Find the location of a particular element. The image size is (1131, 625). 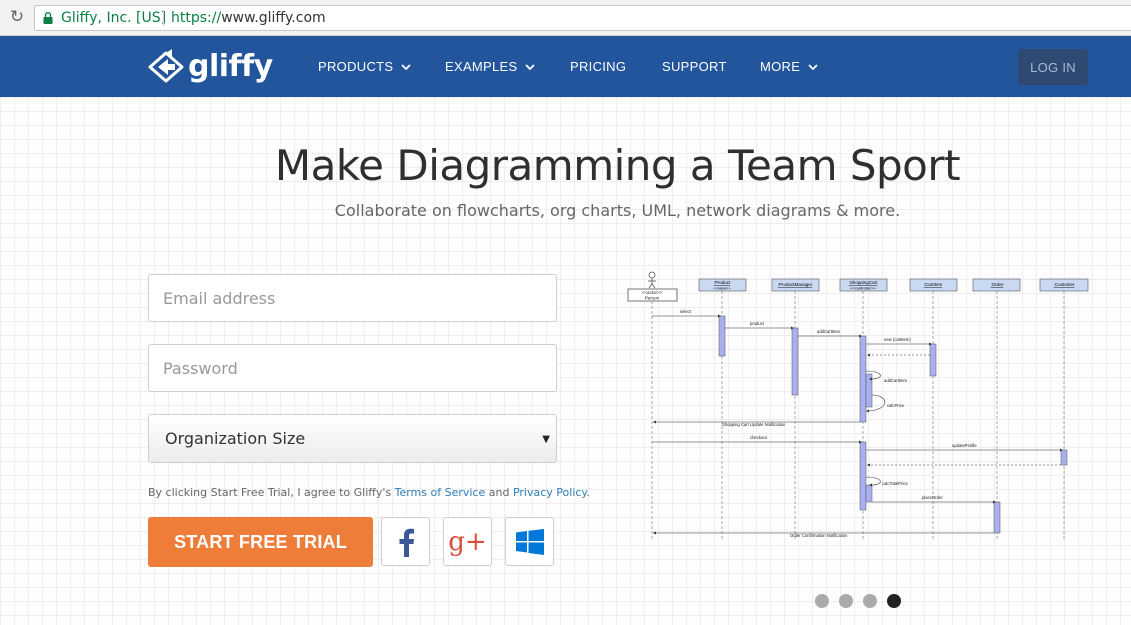

lifeline-shoppingcart: :ShoppingCart is located at coordinates (864, 282).